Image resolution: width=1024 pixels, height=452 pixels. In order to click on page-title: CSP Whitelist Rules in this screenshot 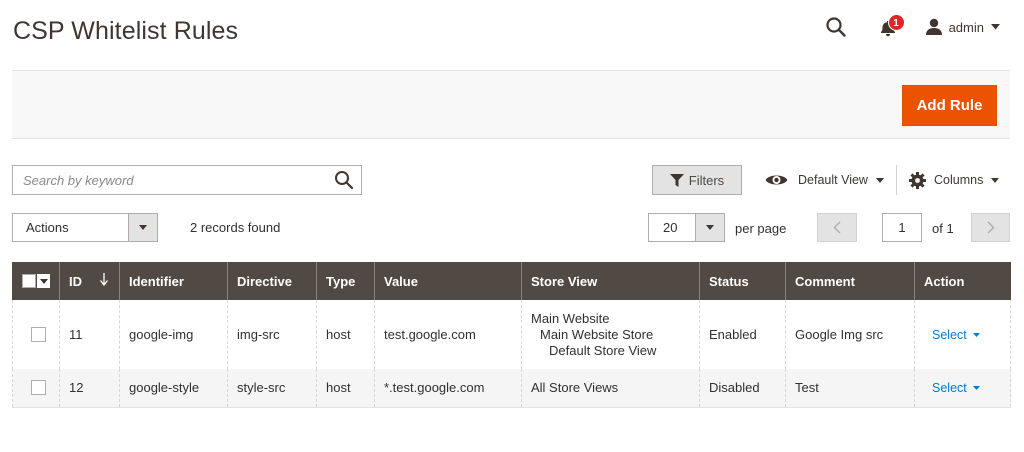, I will do `click(126, 31)`.